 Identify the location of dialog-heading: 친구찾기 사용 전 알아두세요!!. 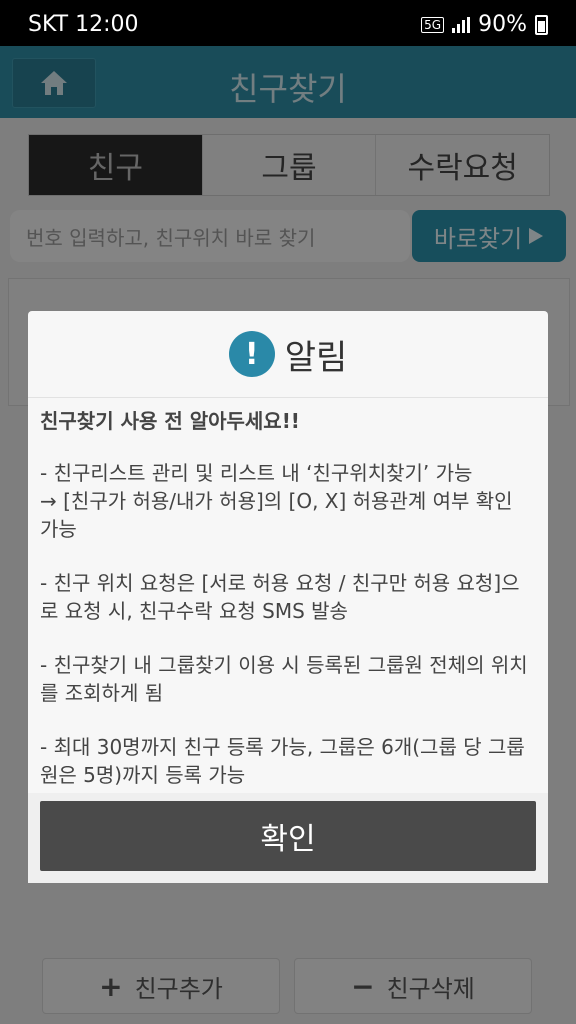
(170, 421).